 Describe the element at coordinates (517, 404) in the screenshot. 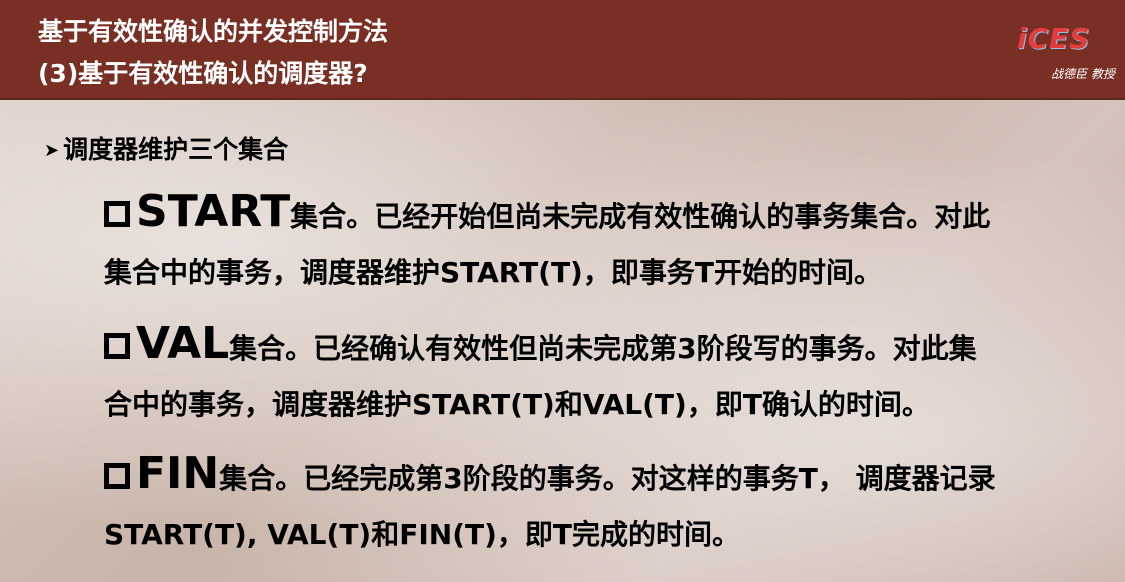

I see `set-desc-line2: 合中的事务，调度器维护START(T)和VAL(T)，即T确认的时间。` at that location.